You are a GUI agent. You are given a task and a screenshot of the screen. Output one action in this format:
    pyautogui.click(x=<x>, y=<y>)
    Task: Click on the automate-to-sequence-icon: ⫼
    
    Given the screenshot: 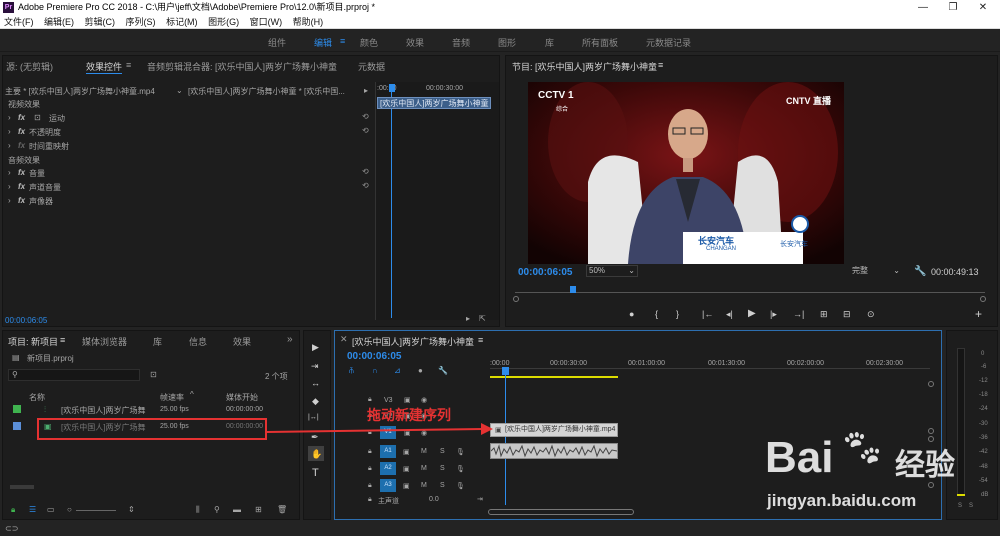 What is the action you would take?
    pyautogui.click(x=198, y=510)
    